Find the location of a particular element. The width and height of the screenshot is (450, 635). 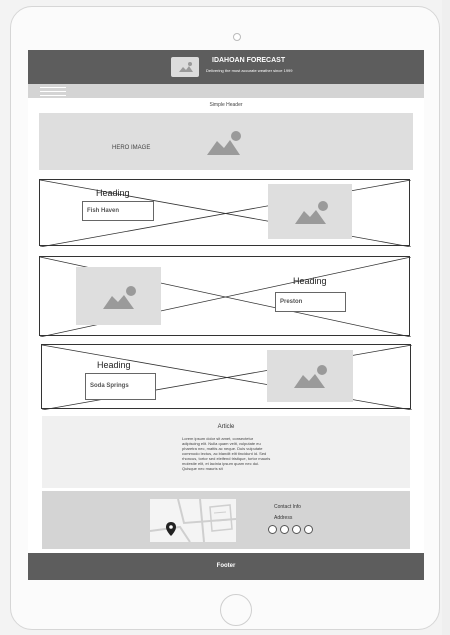

tablet-home-button is located at coordinates (236, 610).